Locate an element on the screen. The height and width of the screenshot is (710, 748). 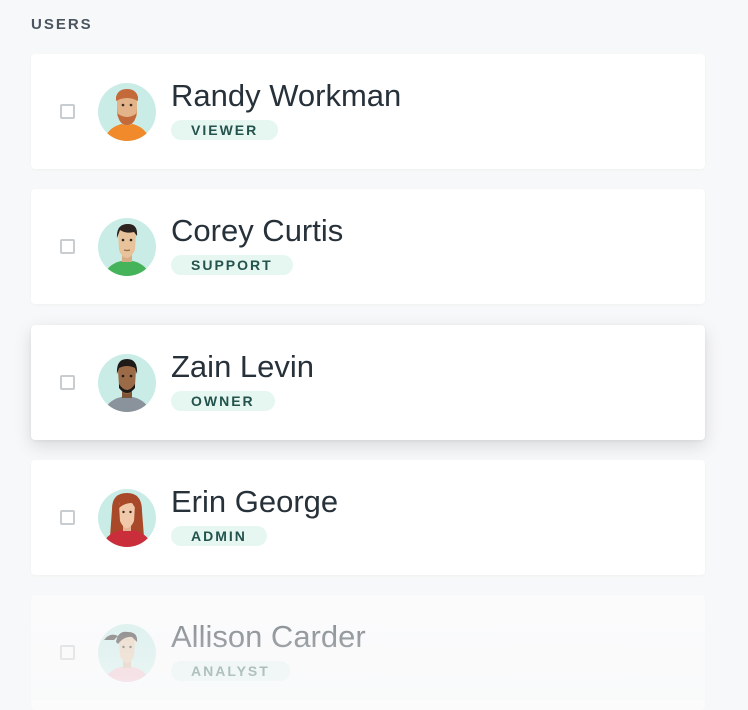
user-name: Allison Carder is located at coordinates (268, 636).